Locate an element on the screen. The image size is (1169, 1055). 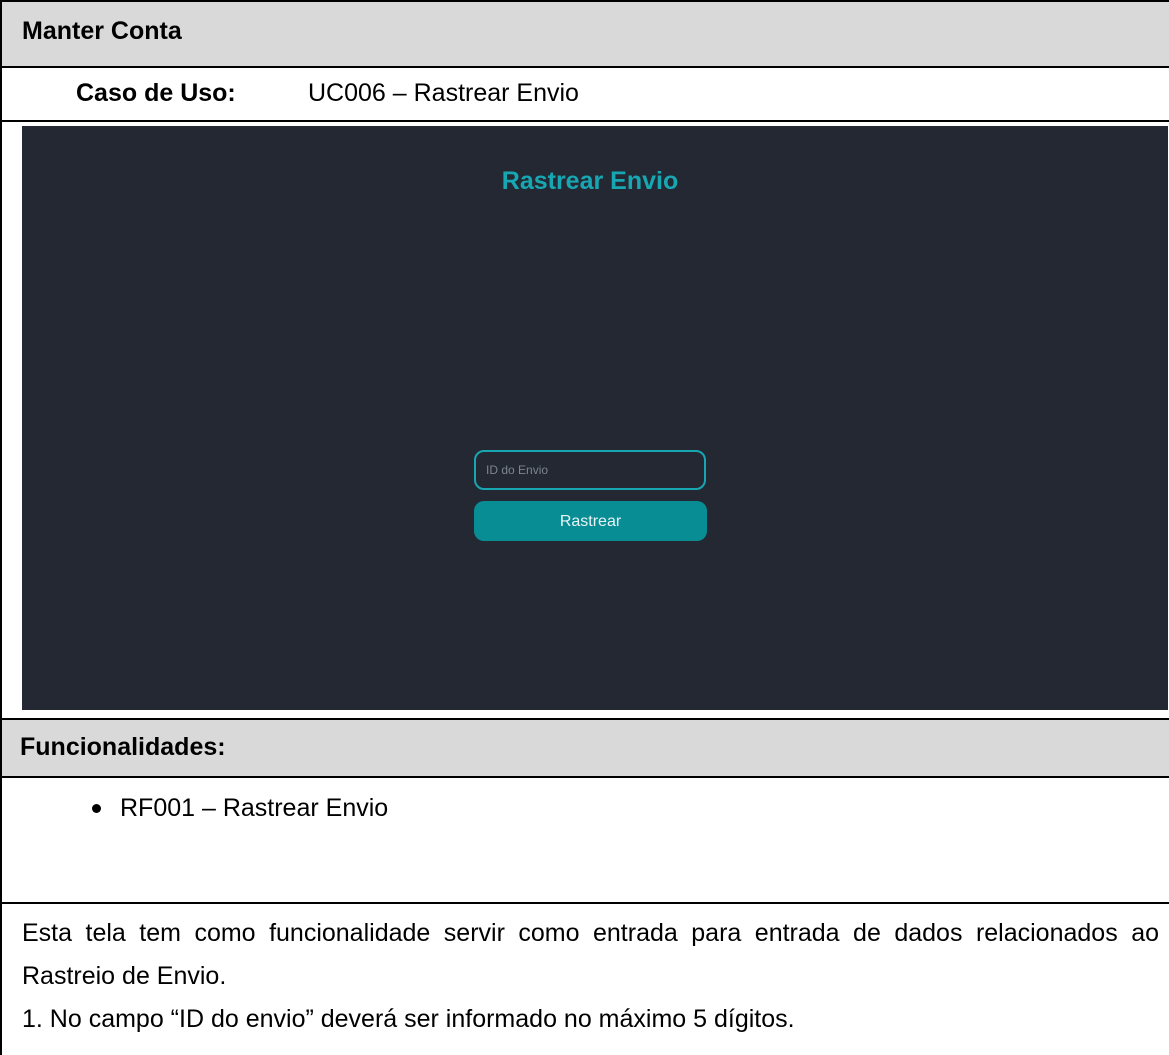
functionalities-header-row: Funcionalidades: is located at coordinates (584, 747).